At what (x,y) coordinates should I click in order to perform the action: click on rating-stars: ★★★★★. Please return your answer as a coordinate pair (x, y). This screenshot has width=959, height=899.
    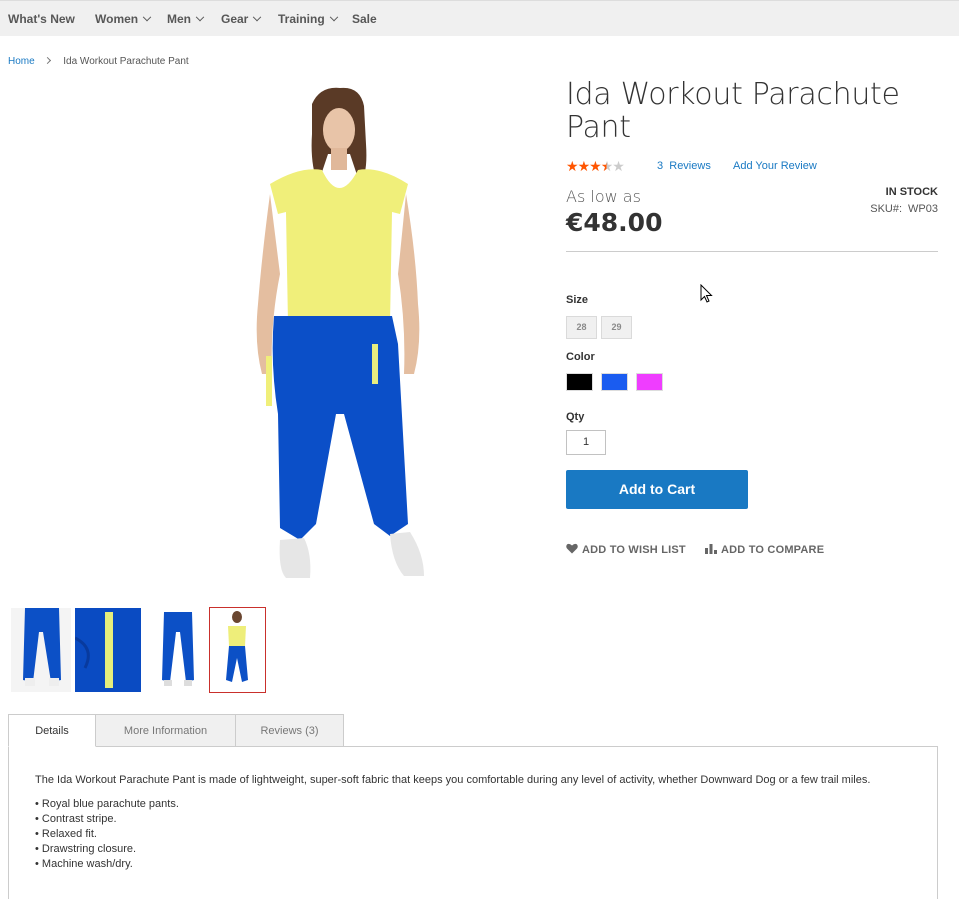
    Looking at the image, I should click on (595, 166).